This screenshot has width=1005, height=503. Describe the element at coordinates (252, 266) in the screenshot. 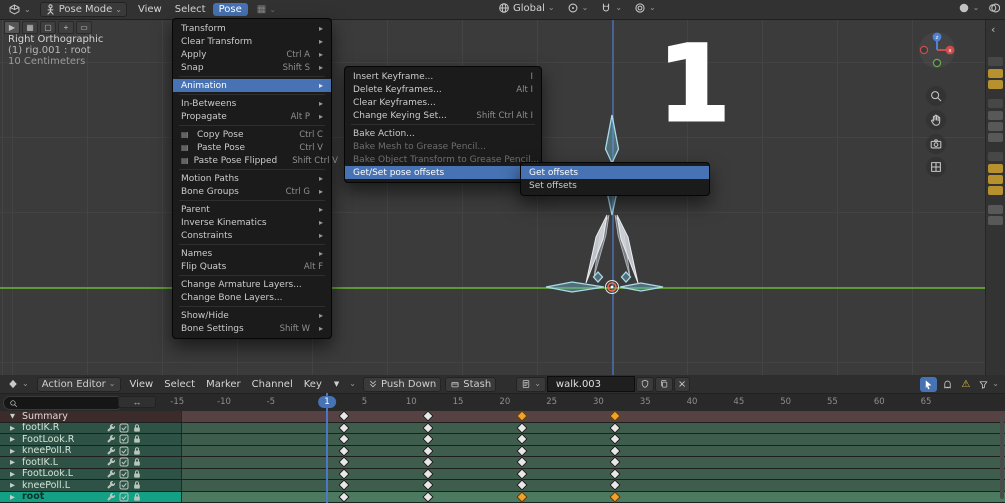

I see `menu-item-flip-quats: Flip Quats Alt F` at that location.